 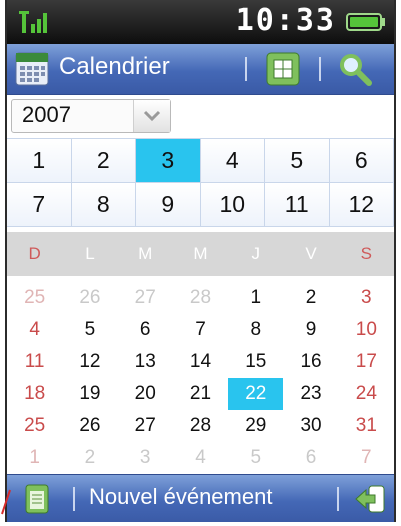 What do you see at coordinates (232, 205) in the screenshot?
I see `month-cell: 10` at bounding box center [232, 205].